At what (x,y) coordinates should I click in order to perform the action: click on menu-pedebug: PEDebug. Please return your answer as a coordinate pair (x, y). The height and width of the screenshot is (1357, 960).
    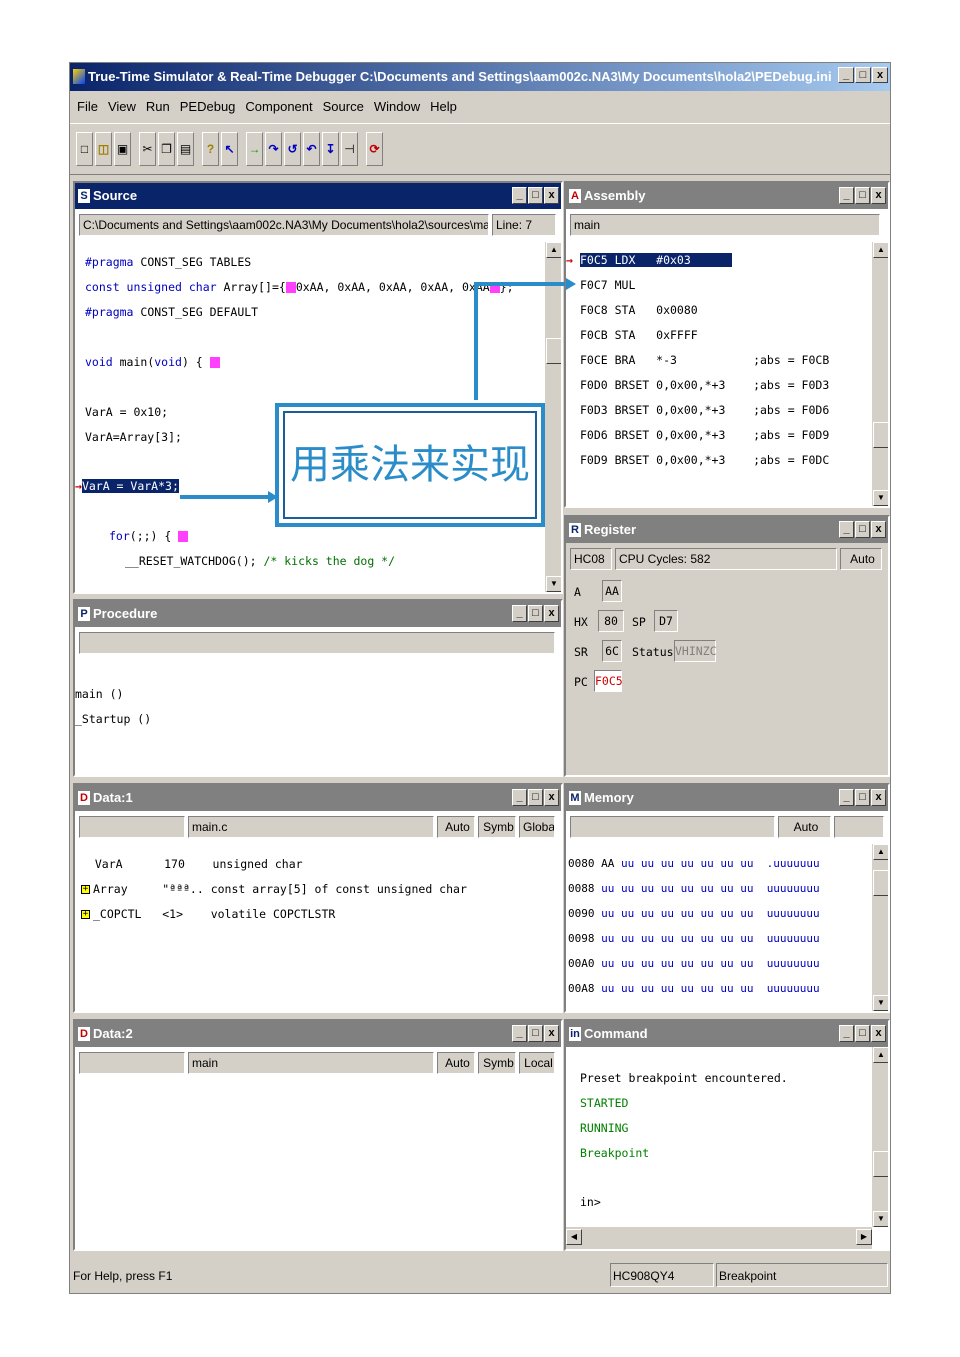
    Looking at the image, I should click on (208, 106).